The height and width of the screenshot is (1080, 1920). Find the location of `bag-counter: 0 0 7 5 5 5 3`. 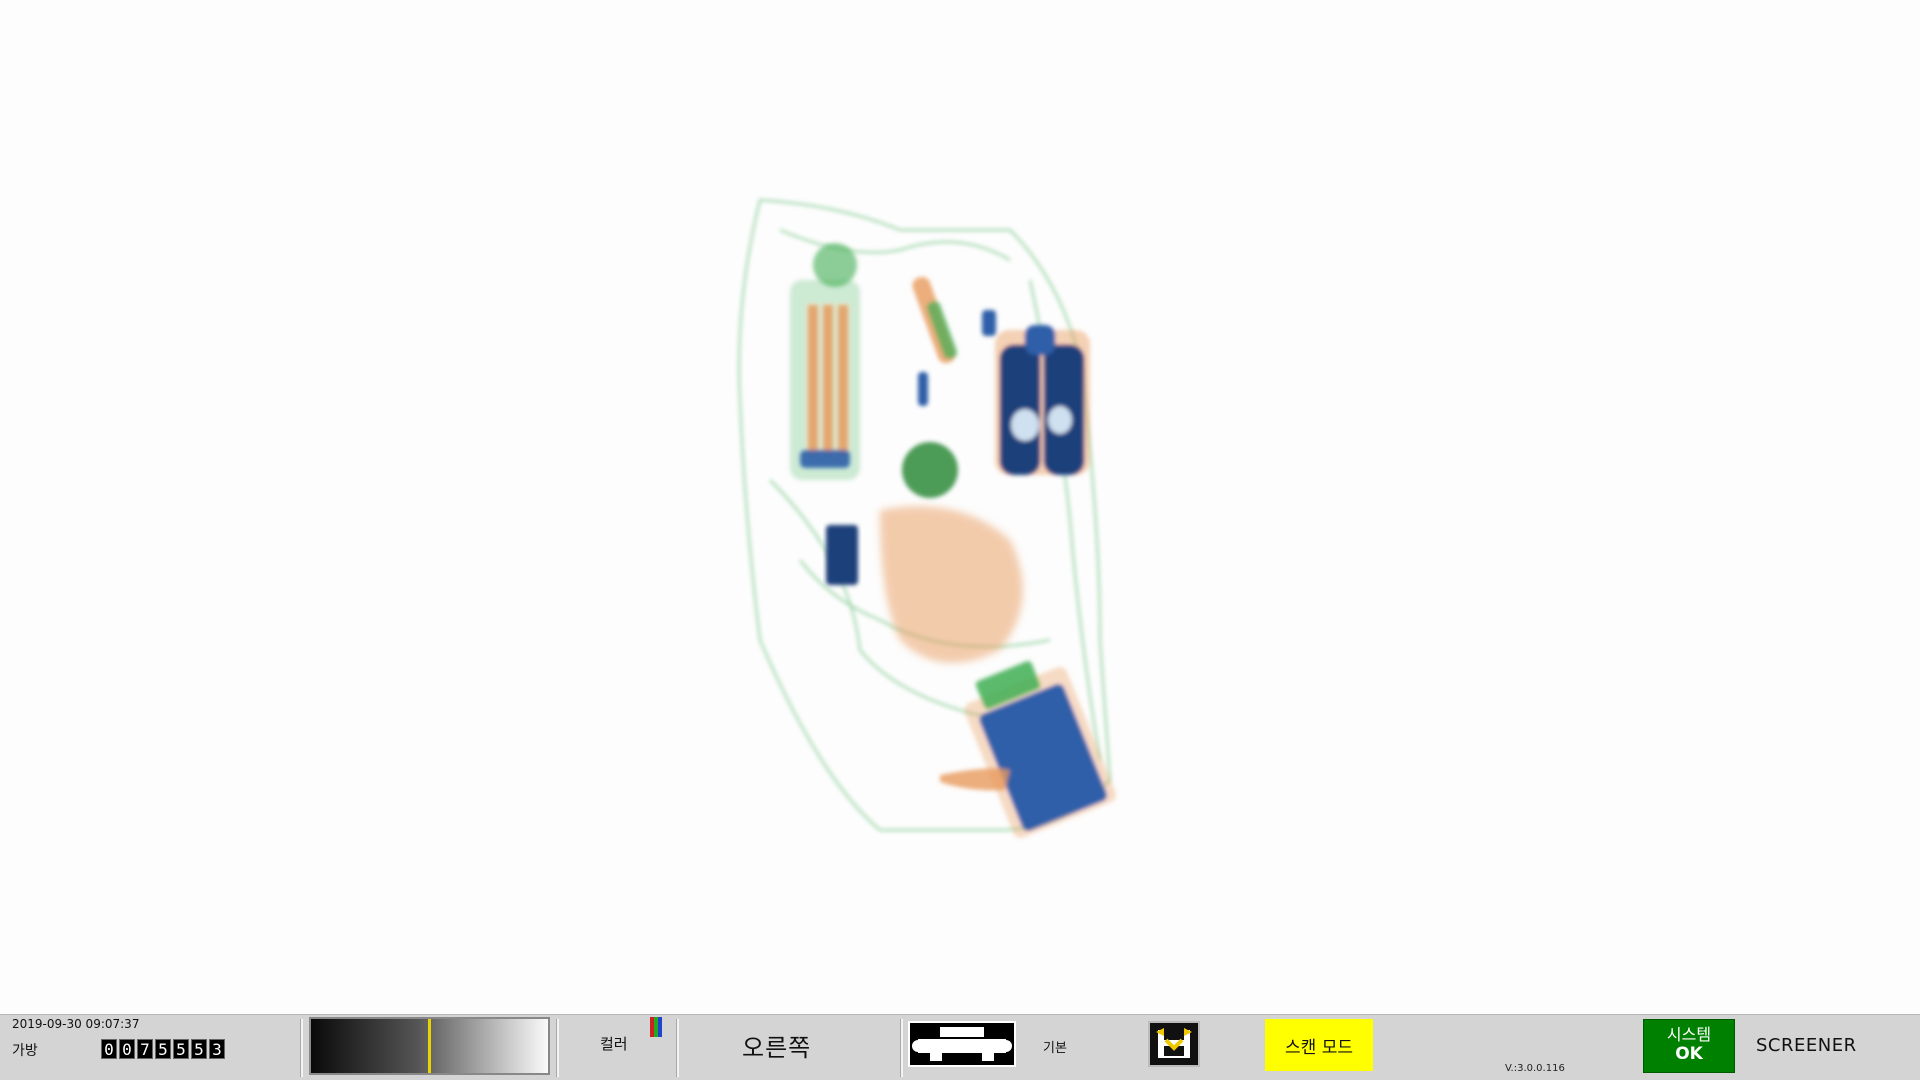

bag-counter: 0 0 7 5 5 5 3 is located at coordinates (163, 1049).